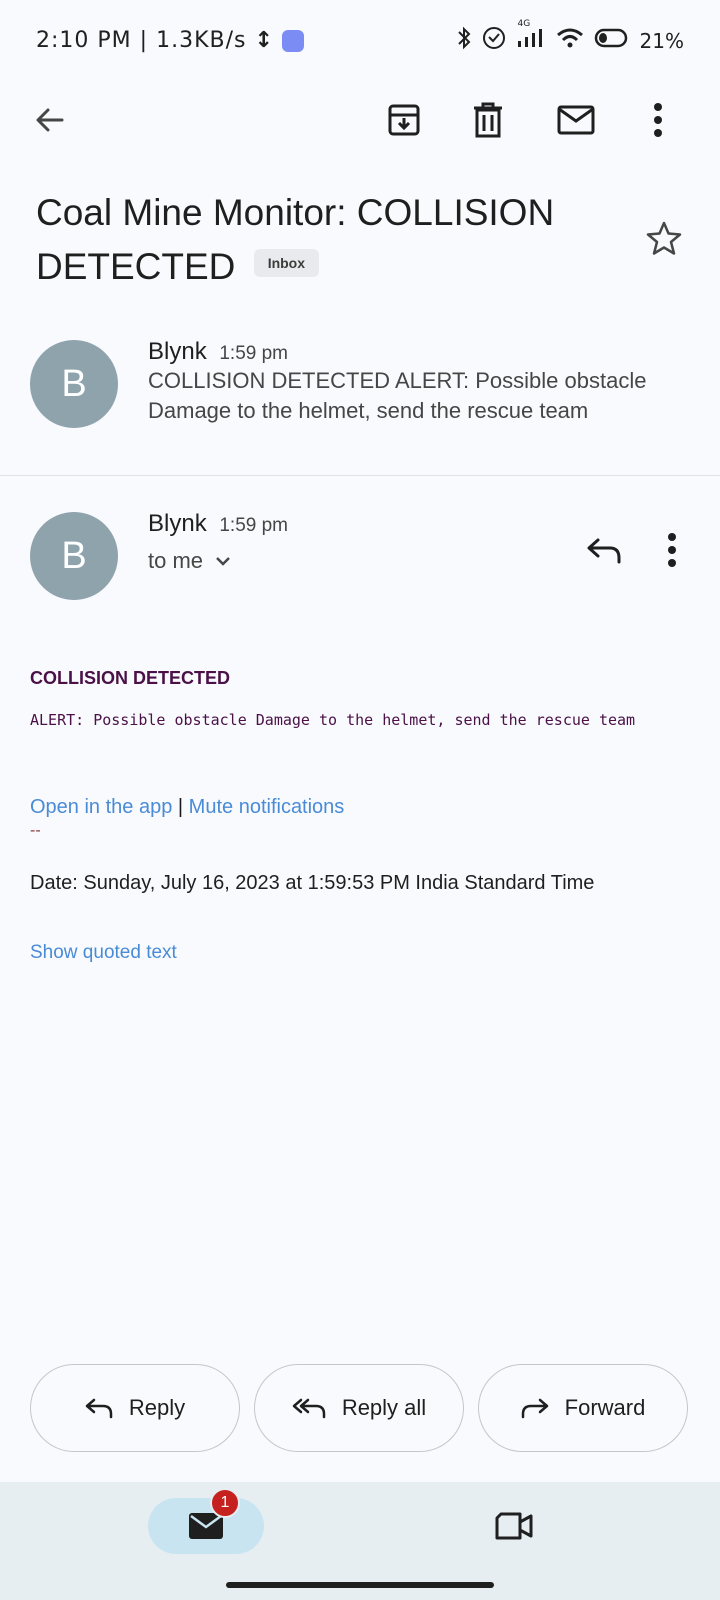  What do you see at coordinates (360, 1585) in the screenshot?
I see `home-indicator` at bounding box center [360, 1585].